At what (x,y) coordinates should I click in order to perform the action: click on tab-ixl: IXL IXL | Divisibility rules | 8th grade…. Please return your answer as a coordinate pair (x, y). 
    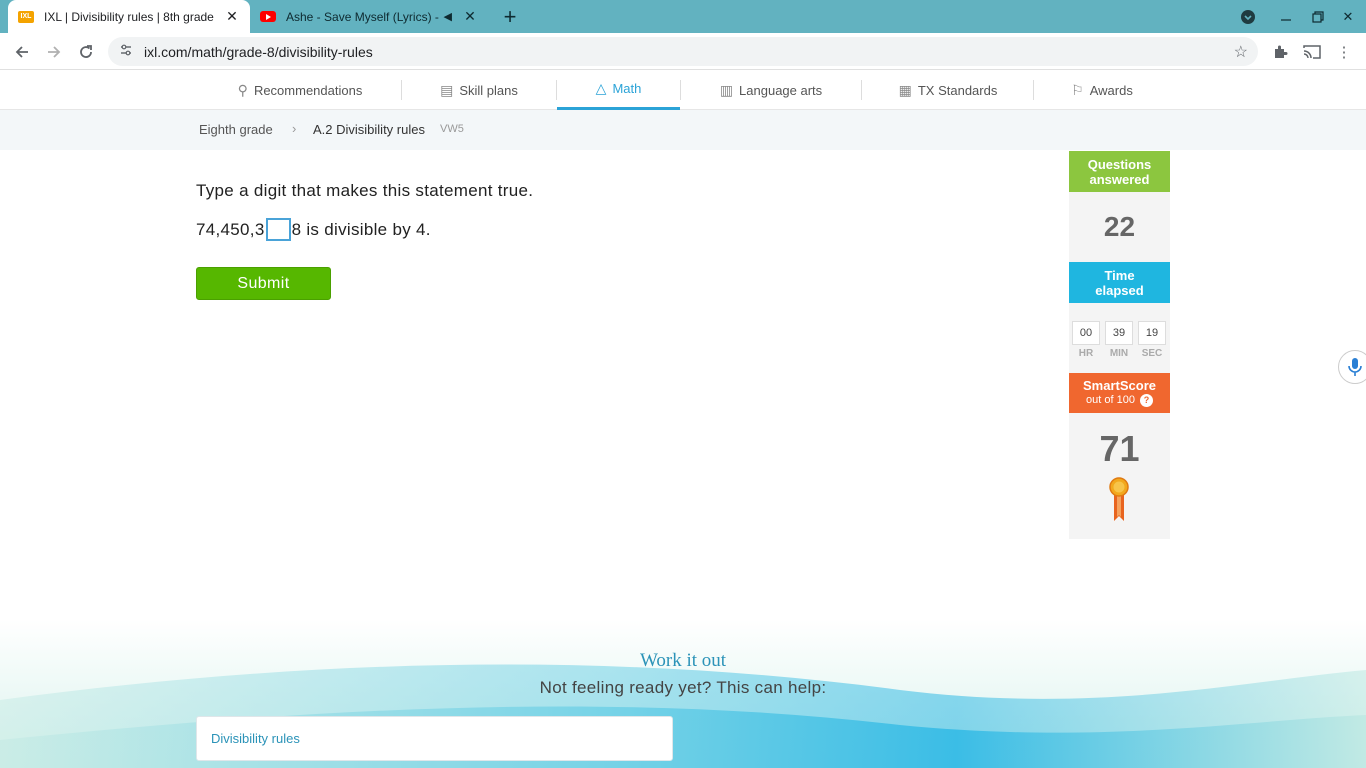
    Looking at the image, I should click on (129, 16).